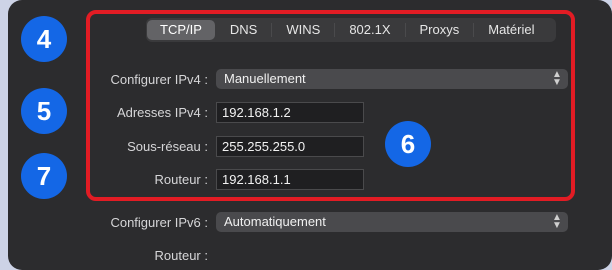 This screenshot has width=612, height=270. I want to click on subnet-mask-label: Sous-réseau :, so click(167, 146).